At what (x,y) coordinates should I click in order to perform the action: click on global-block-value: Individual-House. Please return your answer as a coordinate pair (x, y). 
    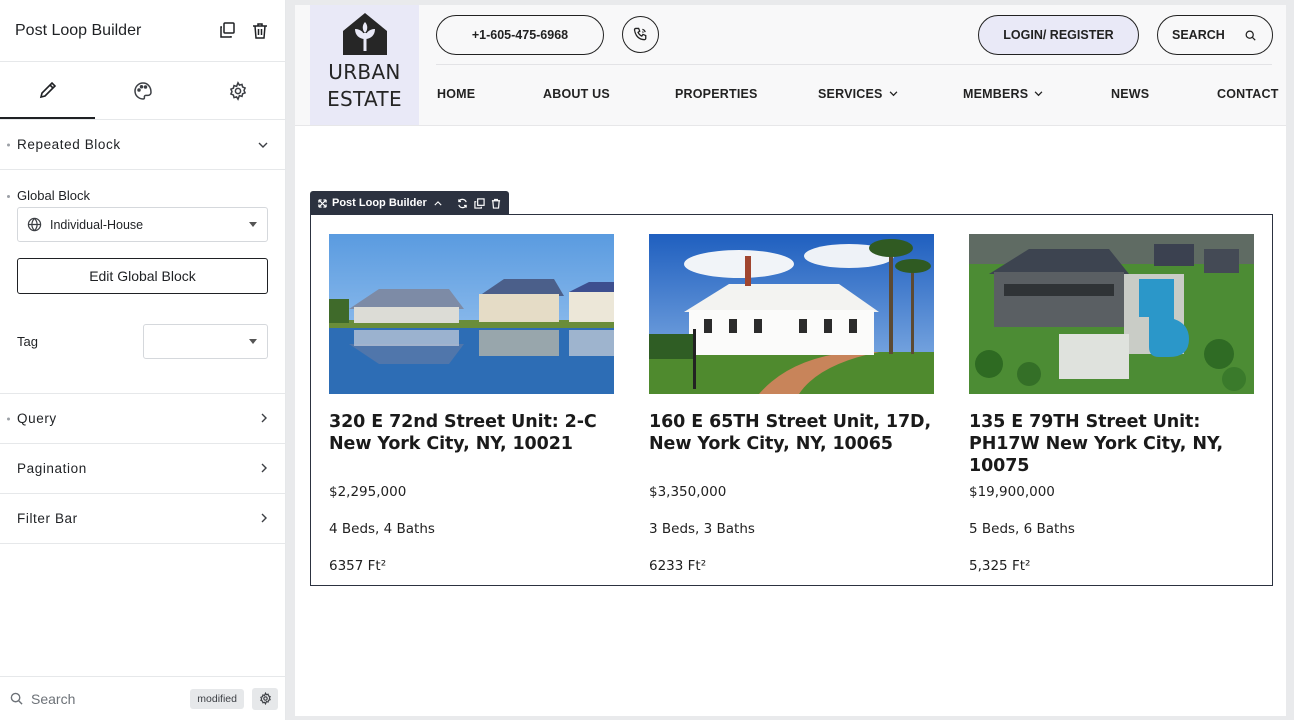
    Looking at the image, I should click on (97, 224).